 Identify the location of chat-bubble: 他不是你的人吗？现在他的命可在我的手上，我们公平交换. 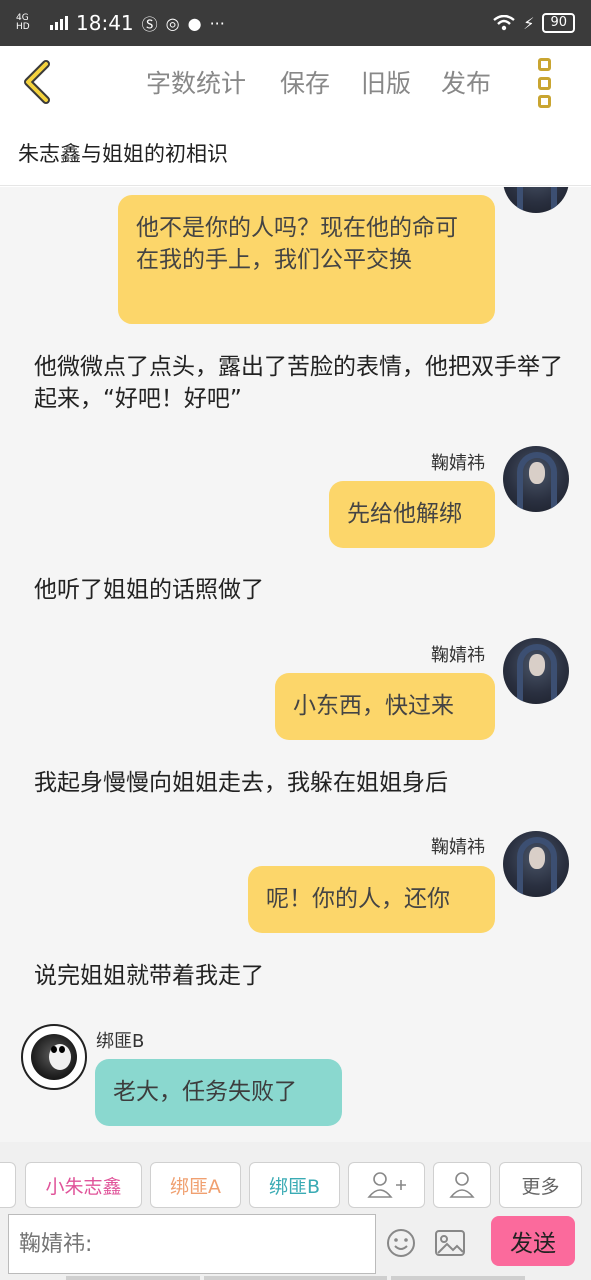
(306, 259).